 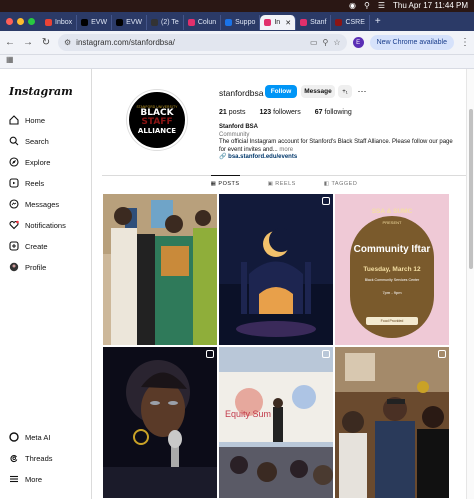 I want to click on follow-button: Follow, so click(x=281, y=91).